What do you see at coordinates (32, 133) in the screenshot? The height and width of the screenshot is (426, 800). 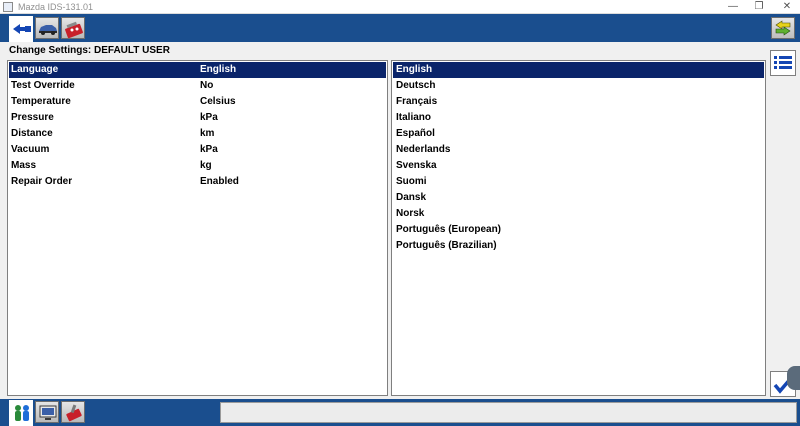 I see `setting-name: Distance` at bounding box center [32, 133].